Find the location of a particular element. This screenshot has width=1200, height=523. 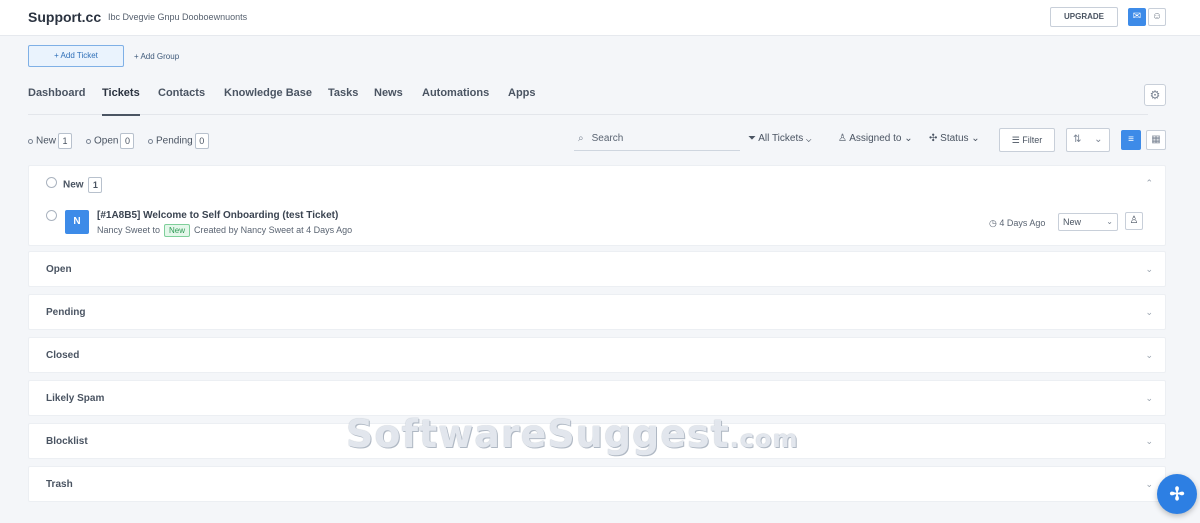

watermark-main: SoftwareSuggest is located at coordinates (538, 434).